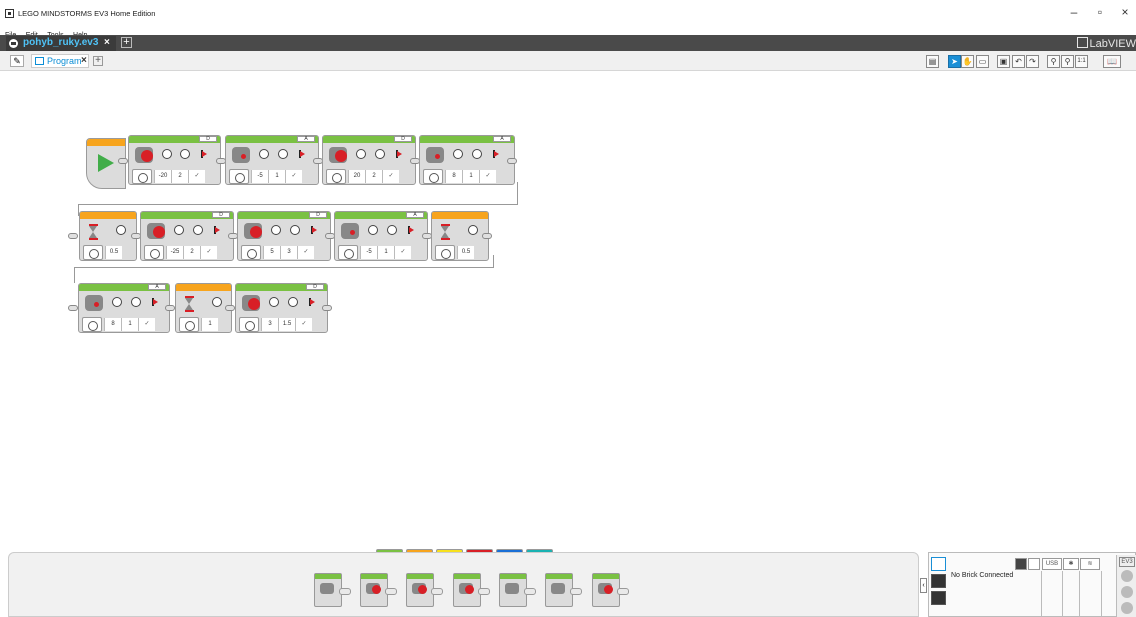  Describe the element at coordinates (174, 160) in the screenshot. I see `large-motor-block: D -20 2 ✓` at that location.